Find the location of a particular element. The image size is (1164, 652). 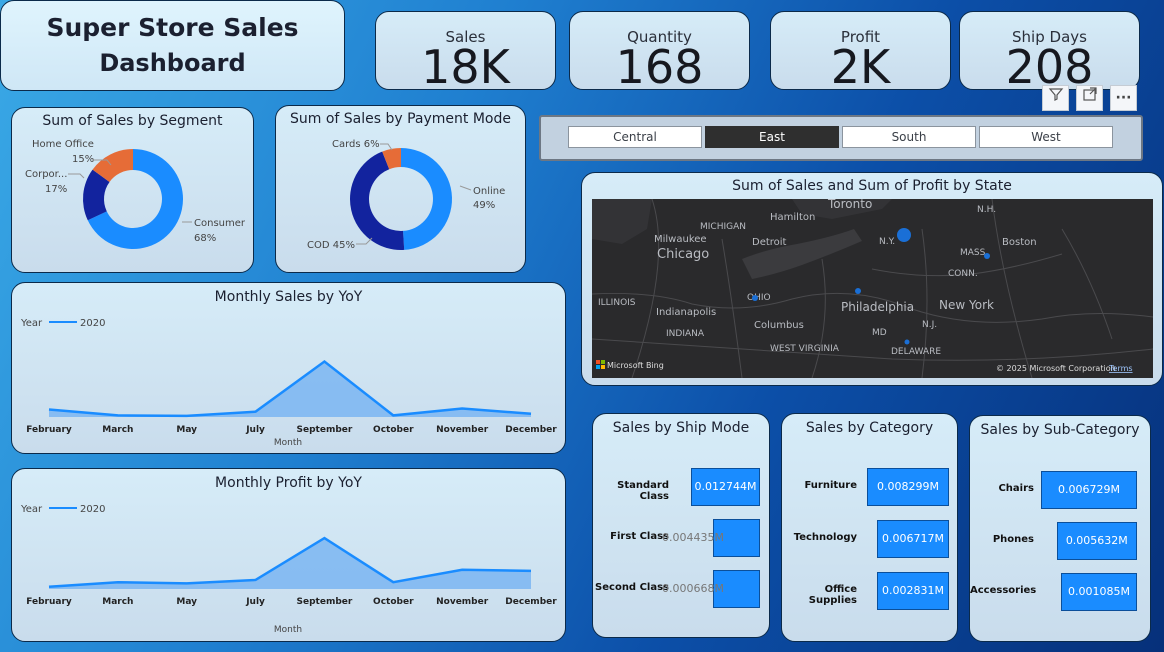

more-options-icon: ··· is located at coordinates (1123, 98).